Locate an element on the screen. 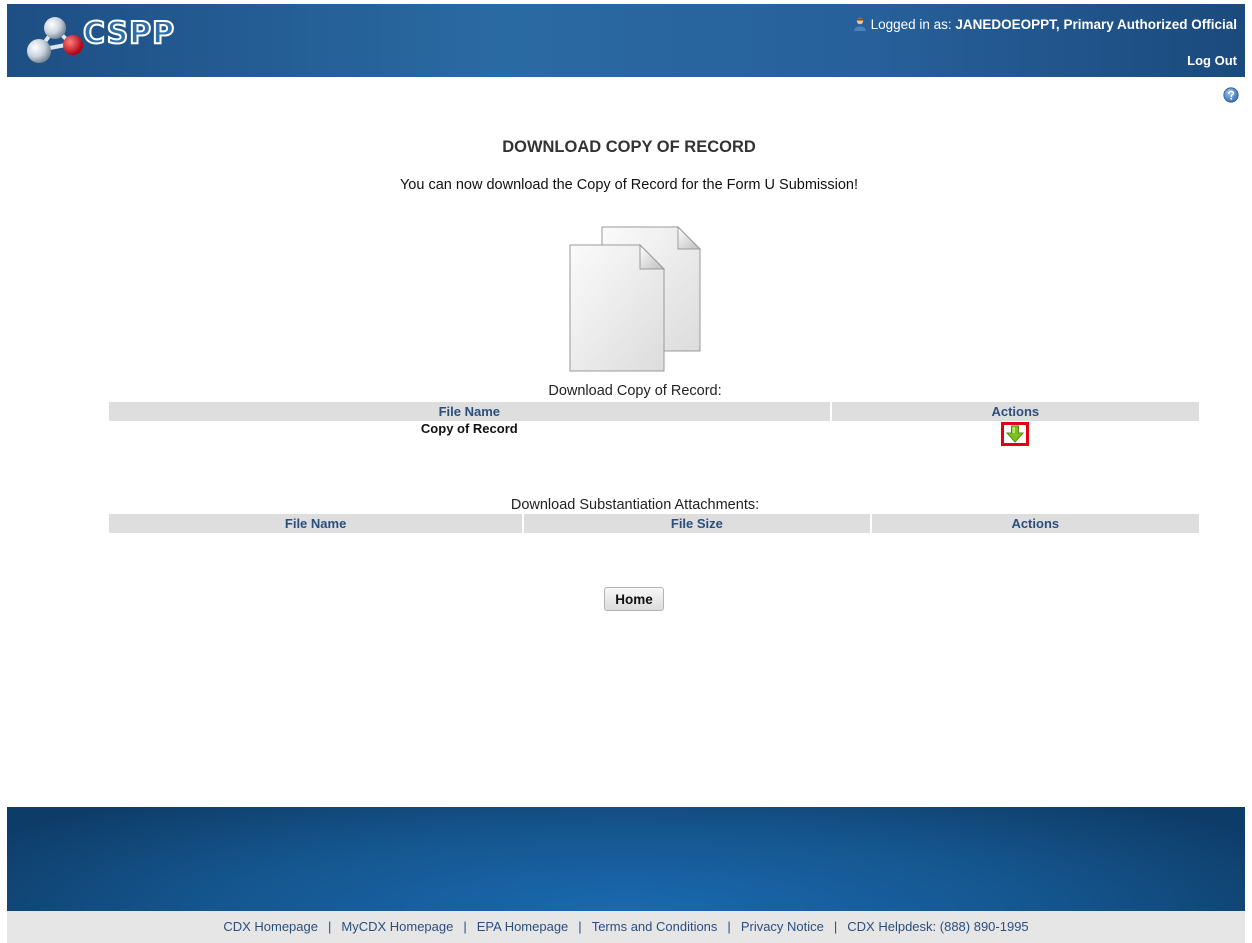 This screenshot has height=943, width=1252. actions-cell is located at coordinates (1015, 434).